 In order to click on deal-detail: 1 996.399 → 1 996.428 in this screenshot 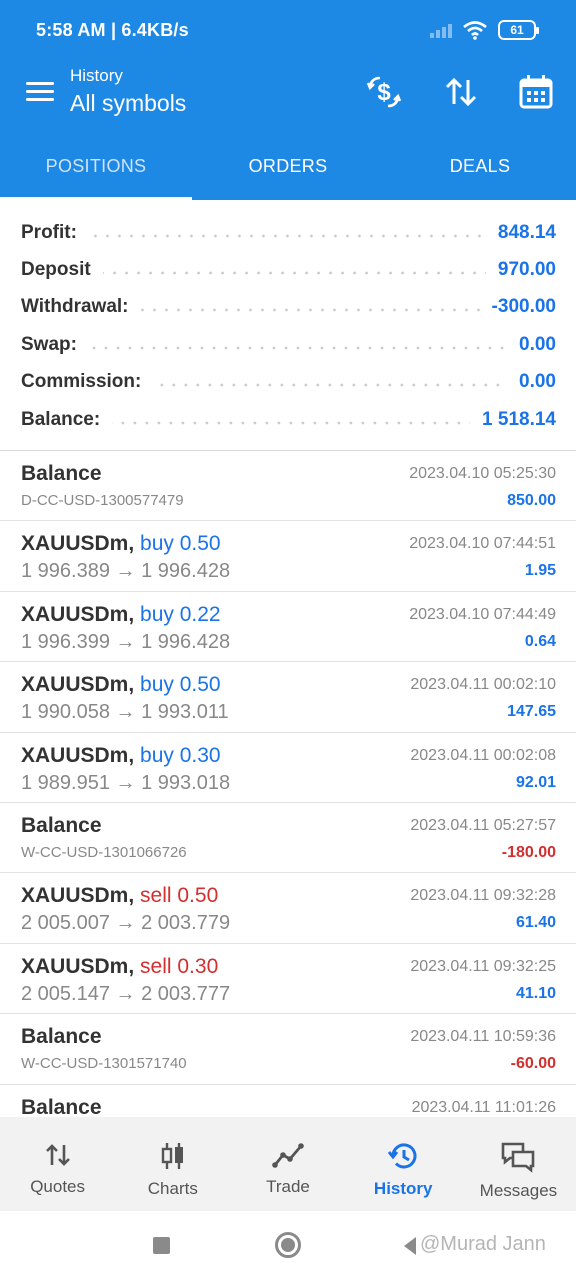, I will do `click(126, 641)`.